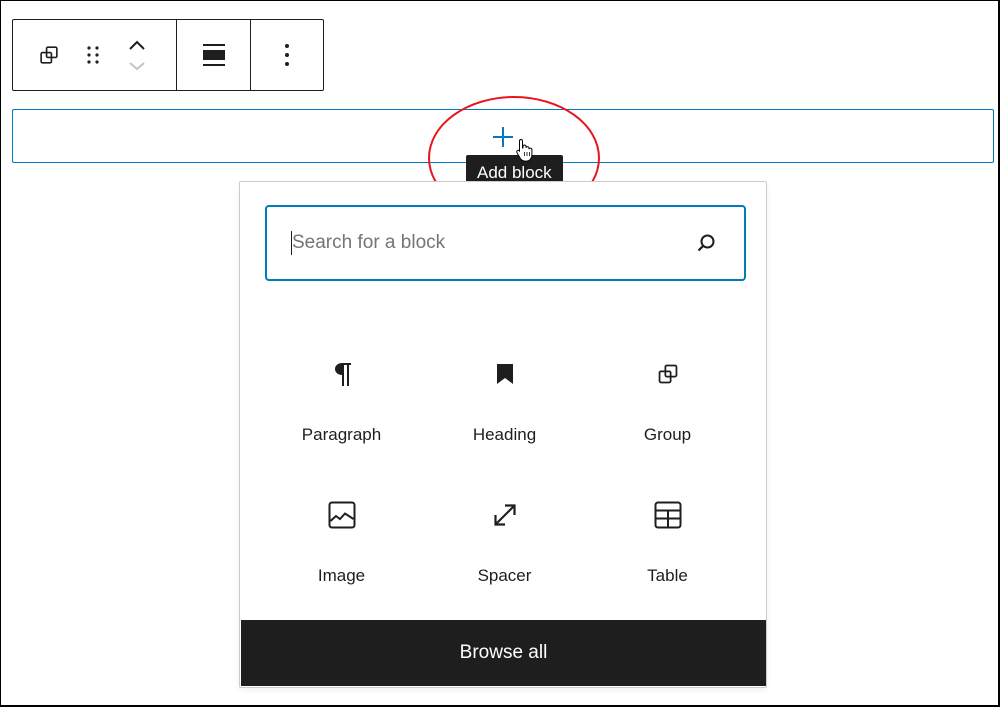  I want to click on drag-handle-button, so click(93, 55).